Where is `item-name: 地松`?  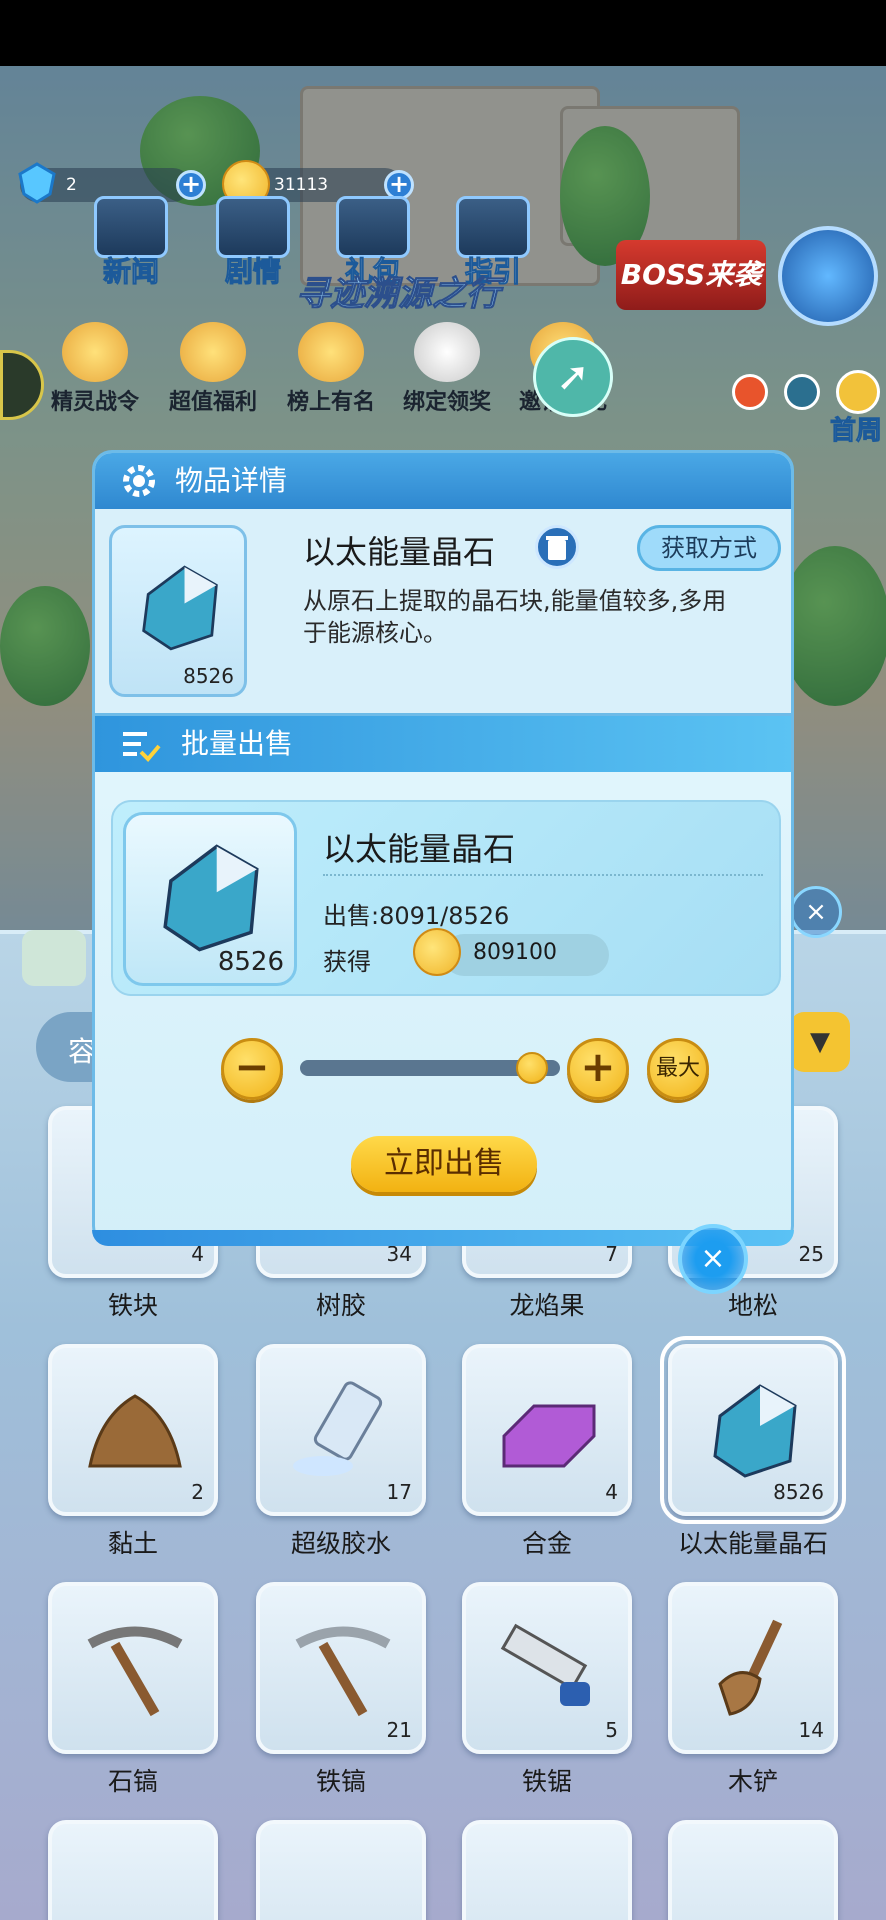
item-name: 地松 is located at coordinates (752, 1305).